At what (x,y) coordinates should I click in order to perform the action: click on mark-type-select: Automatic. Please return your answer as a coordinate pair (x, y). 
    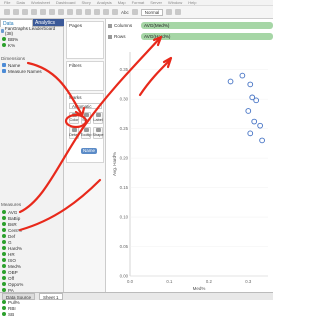
    Looking at the image, I should click on (85, 106).